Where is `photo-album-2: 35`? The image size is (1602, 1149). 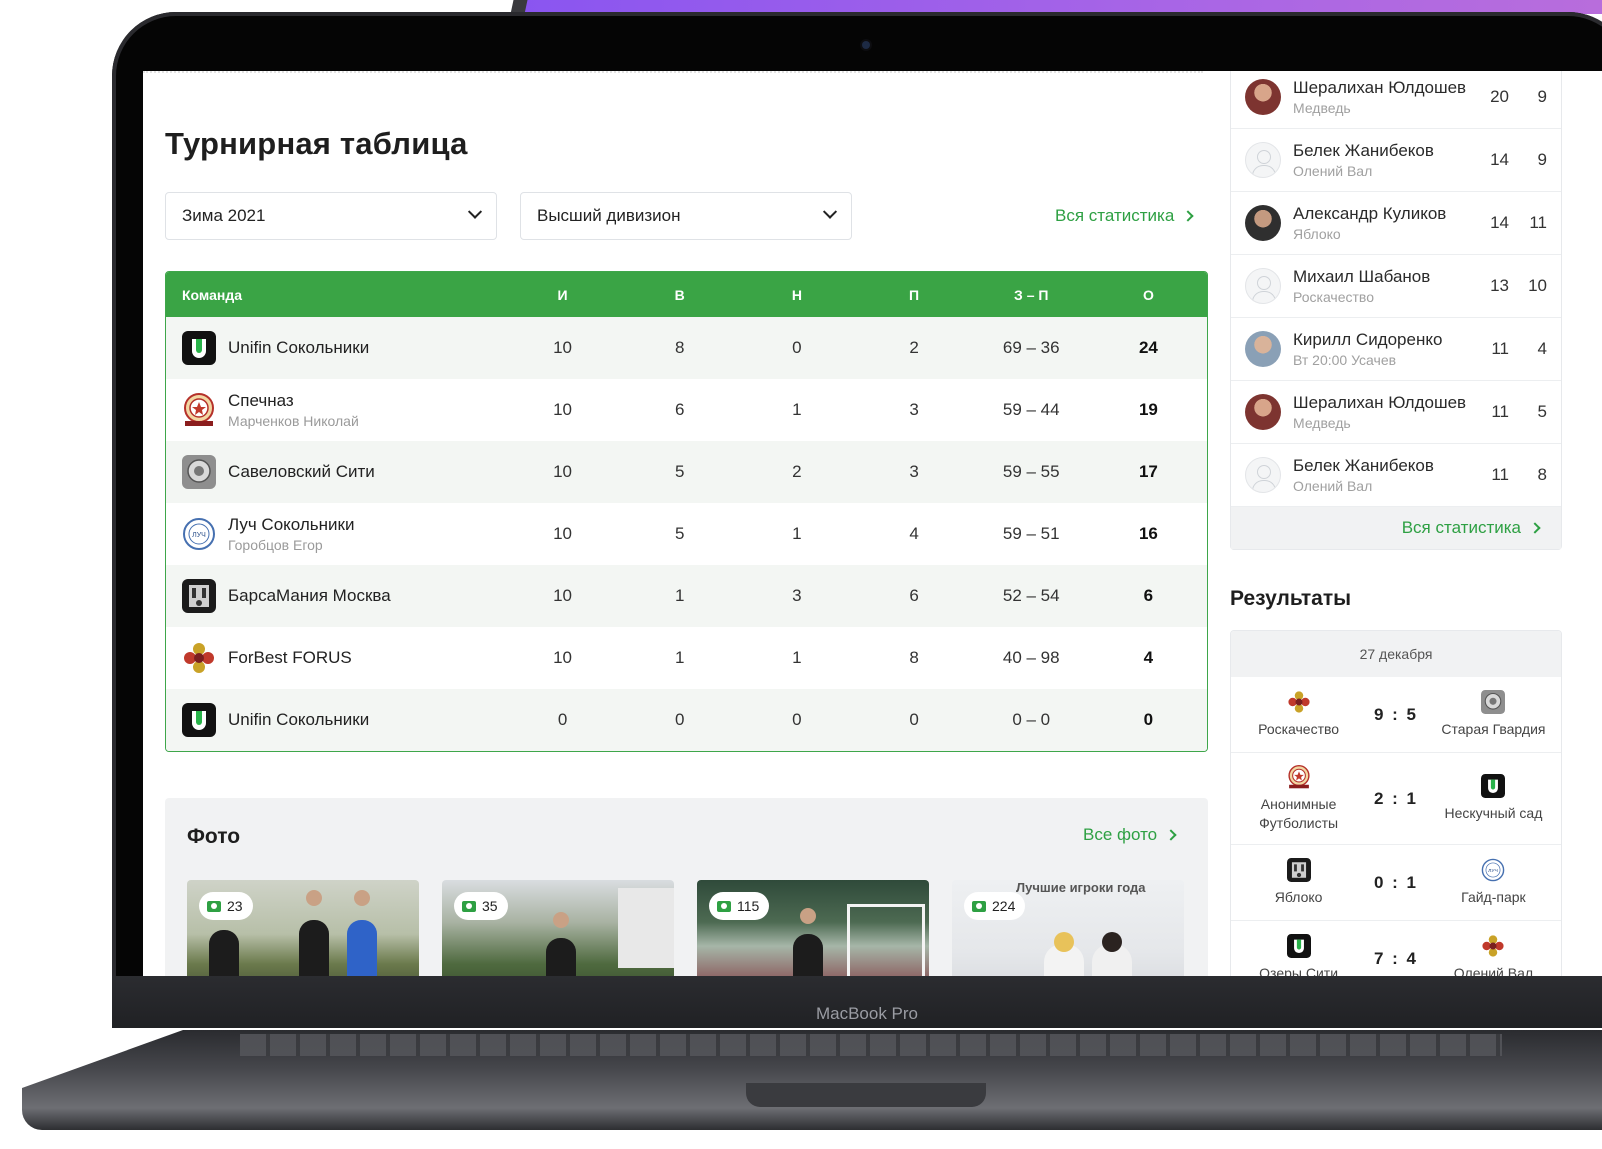 photo-album-2: 35 is located at coordinates (558, 928).